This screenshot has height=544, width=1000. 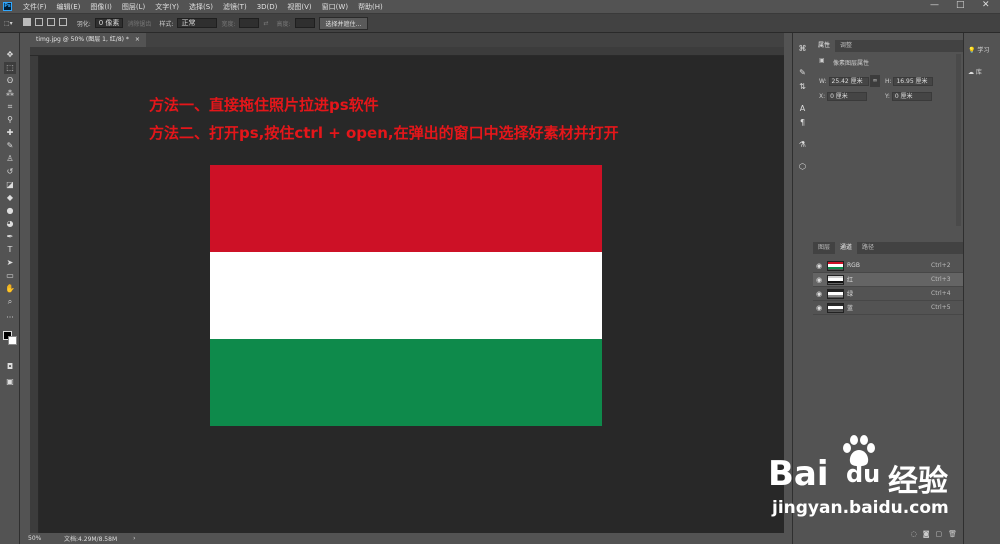 What do you see at coordinates (986, 5) in the screenshot?
I see `close-window-button: ✕` at bounding box center [986, 5].